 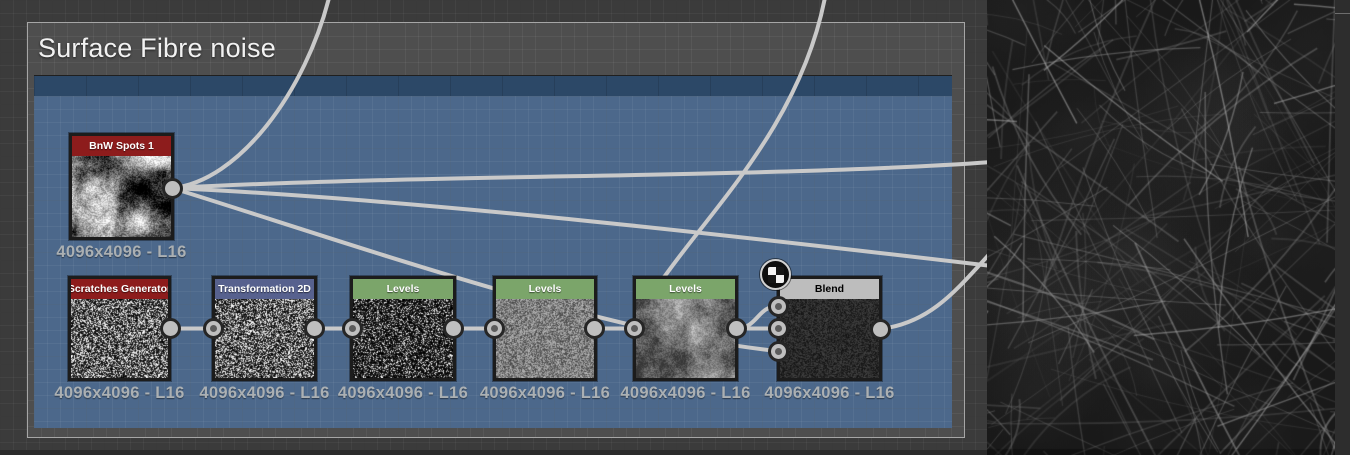 I want to click on node-scratches-generator: Scratches Generator, so click(x=119, y=328).